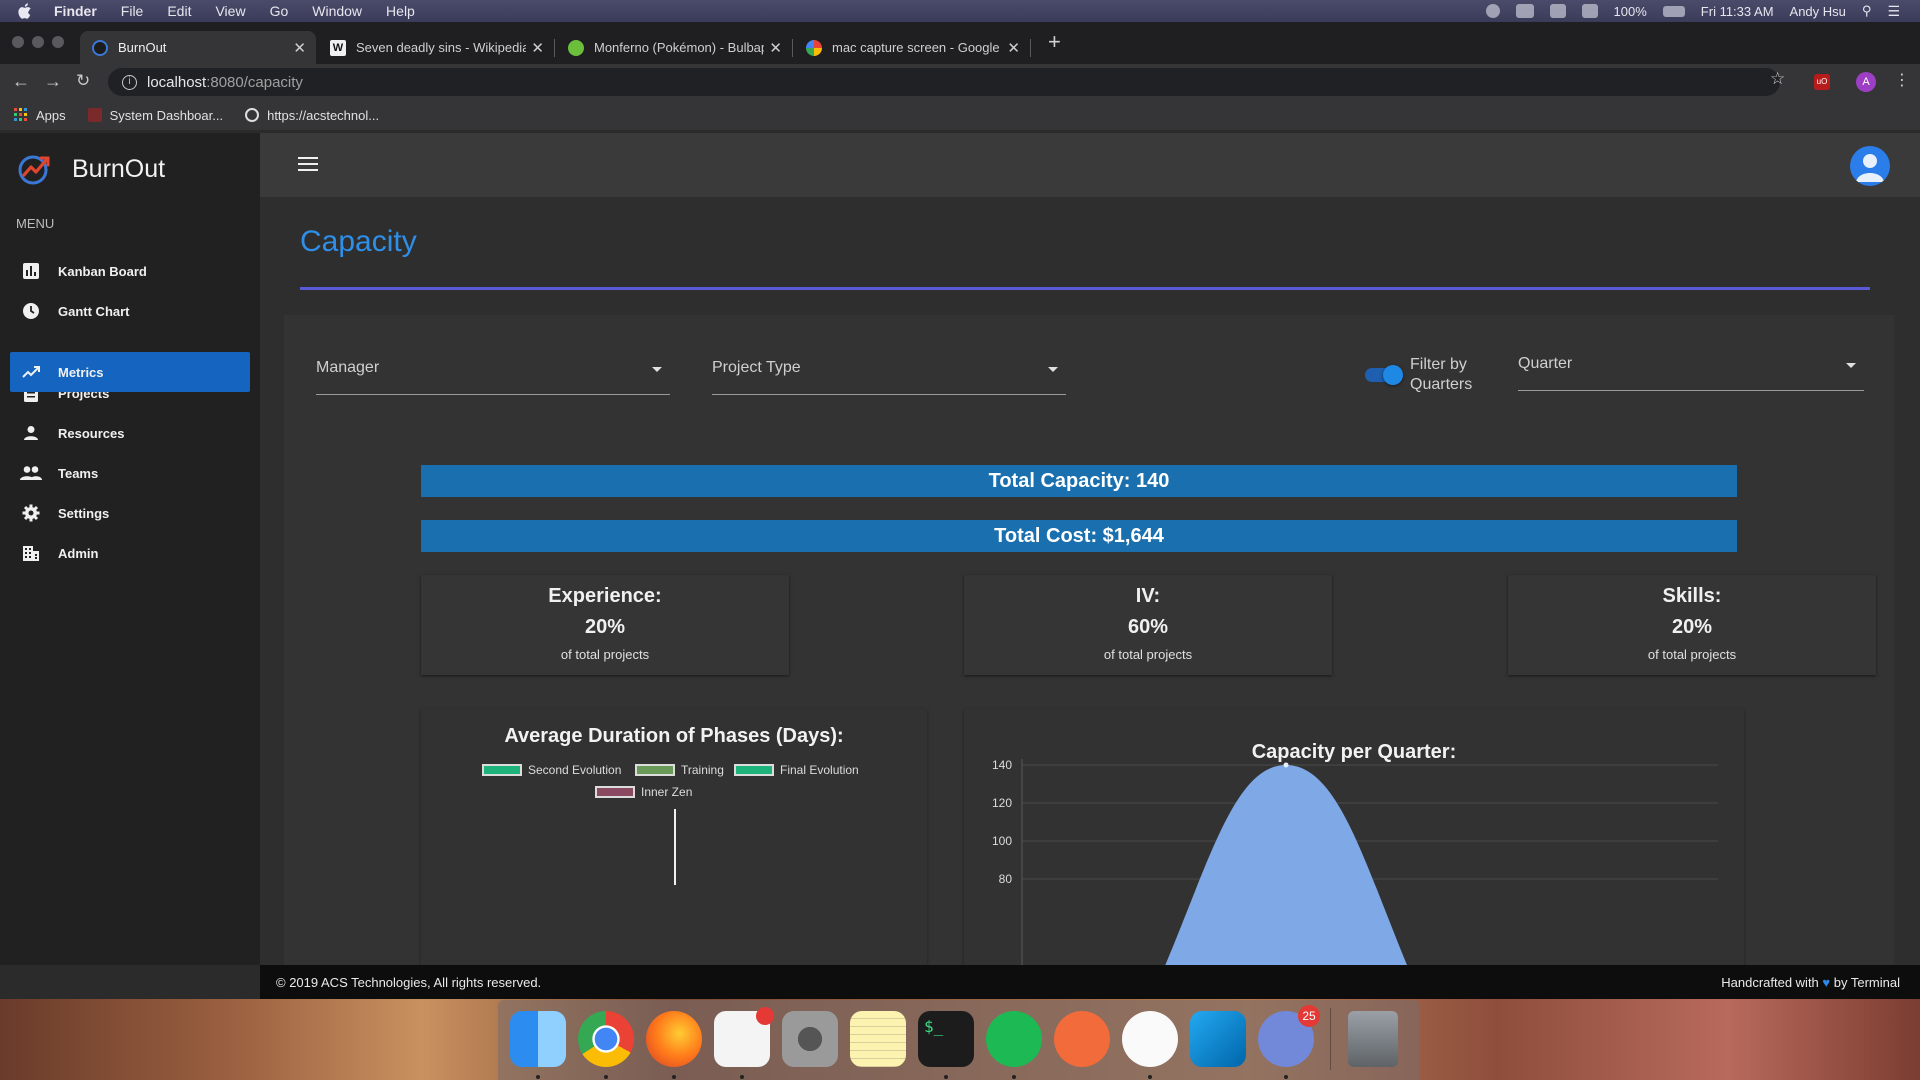 This screenshot has width=1920, height=1080. What do you see at coordinates (1557, 11) in the screenshot?
I see `wifi-icon` at bounding box center [1557, 11].